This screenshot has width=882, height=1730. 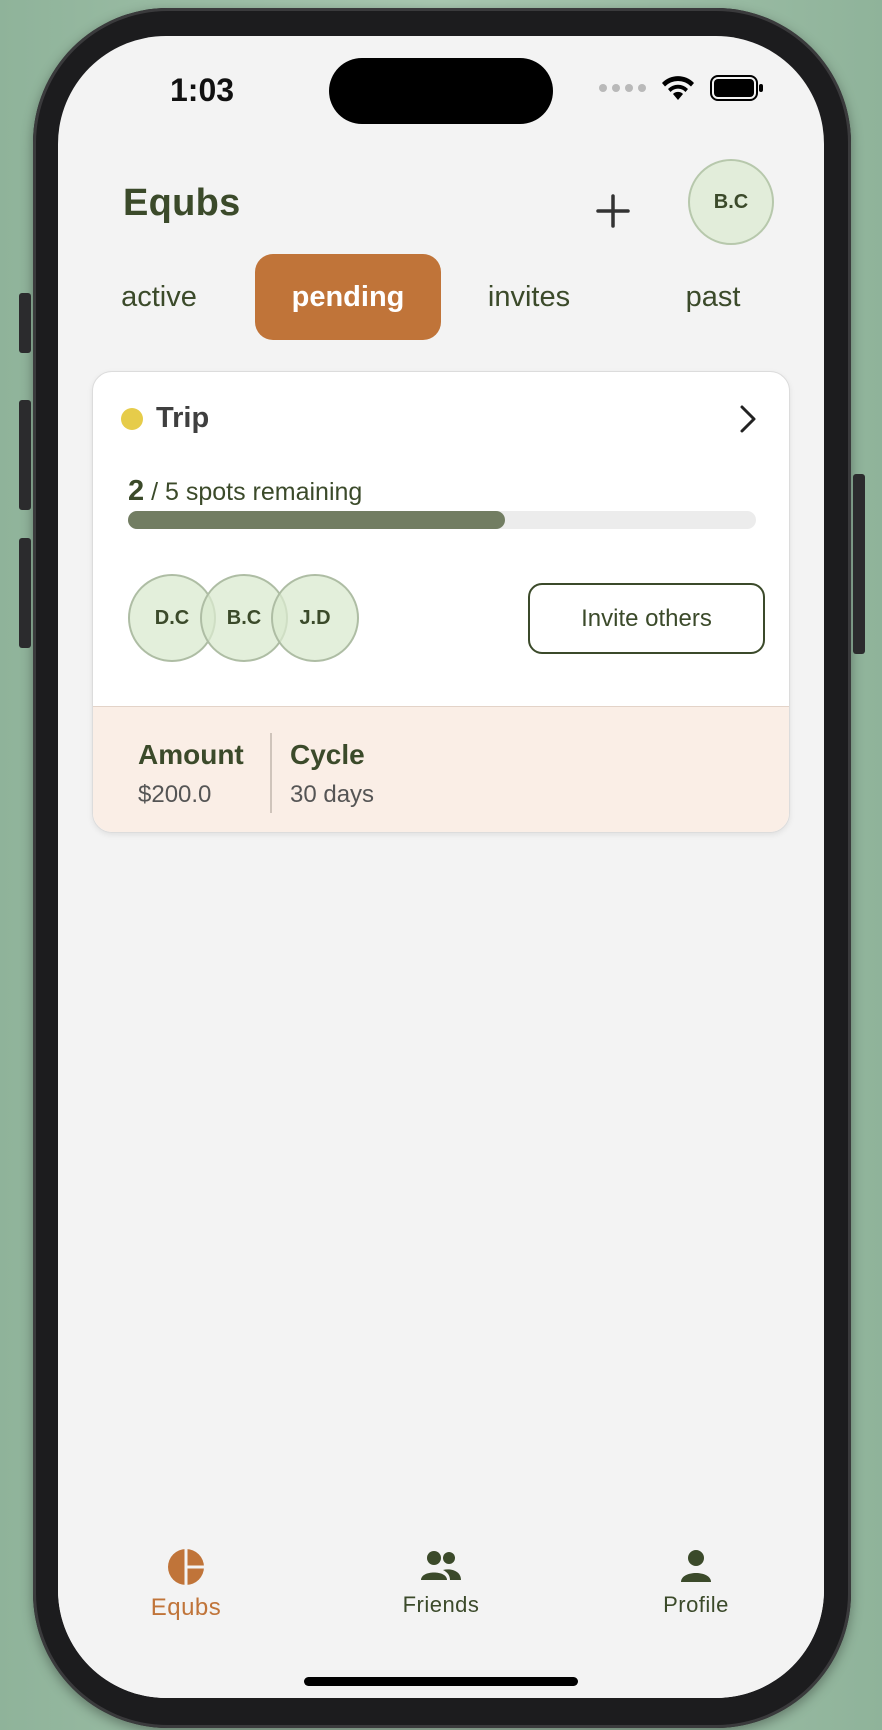 I want to click on nav-profile: Profile, so click(x=696, y=1583).